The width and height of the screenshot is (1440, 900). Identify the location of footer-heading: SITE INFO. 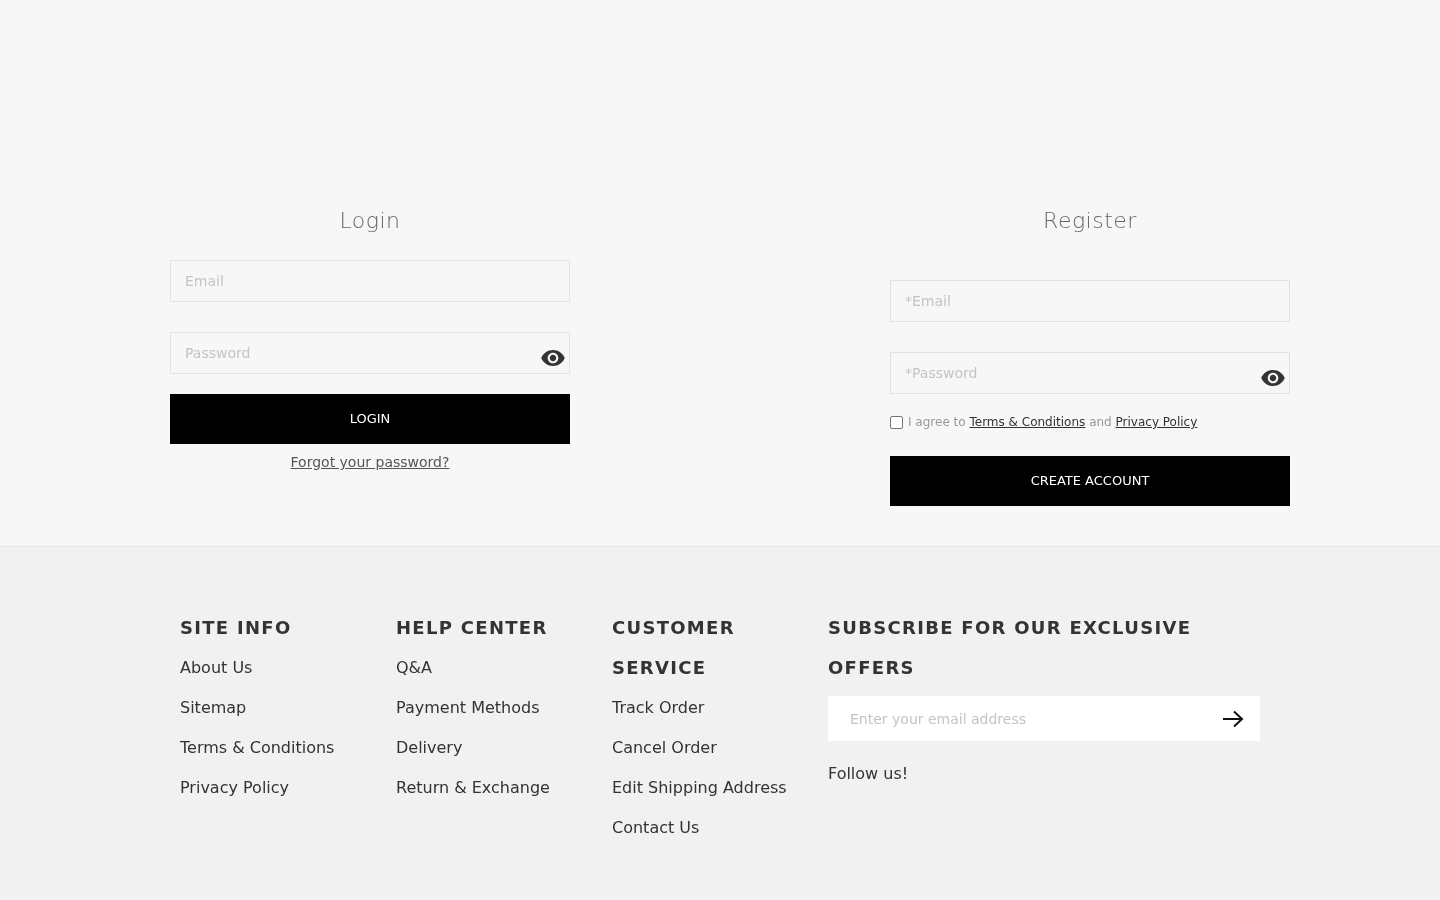
(236, 628).